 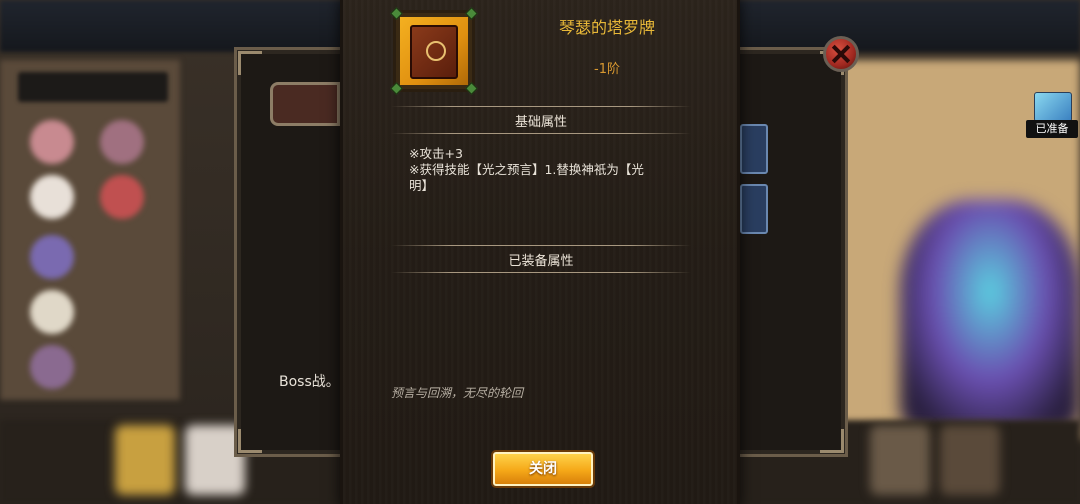 What do you see at coordinates (543, 469) in the screenshot?
I see `close-button: 关闭` at bounding box center [543, 469].